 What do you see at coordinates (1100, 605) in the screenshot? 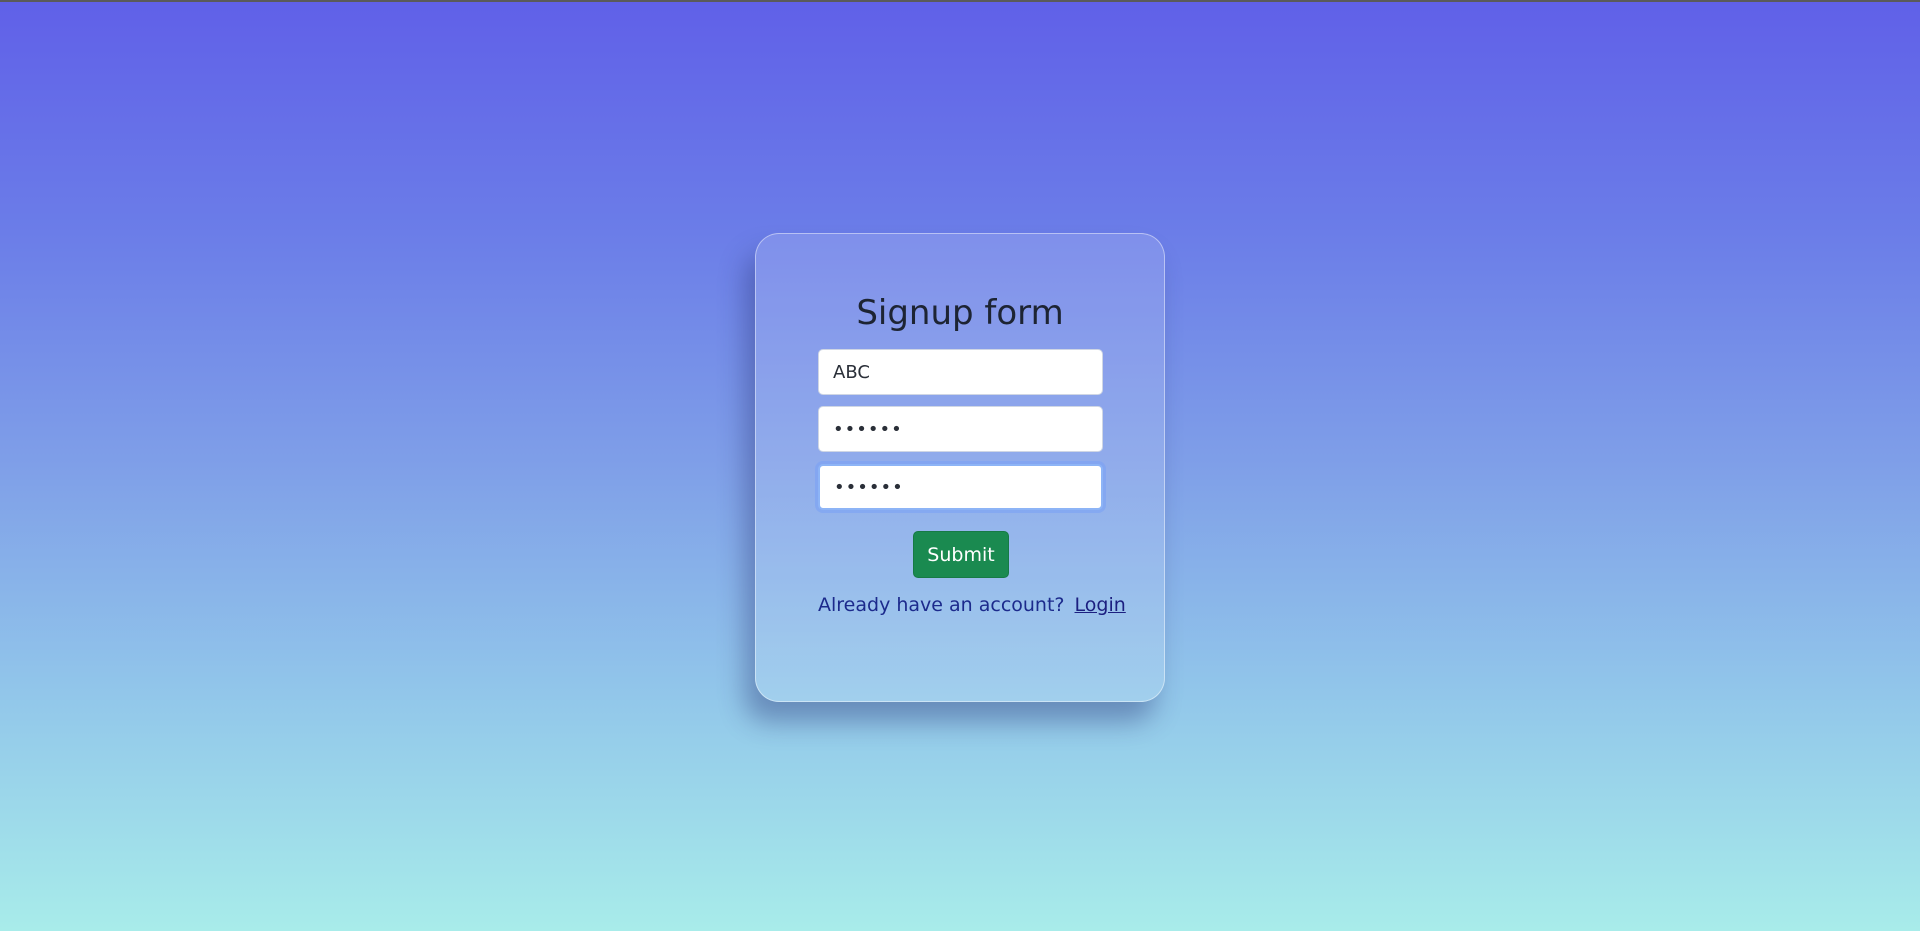
I see `login-link: Login` at bounding box center [1100, 605].